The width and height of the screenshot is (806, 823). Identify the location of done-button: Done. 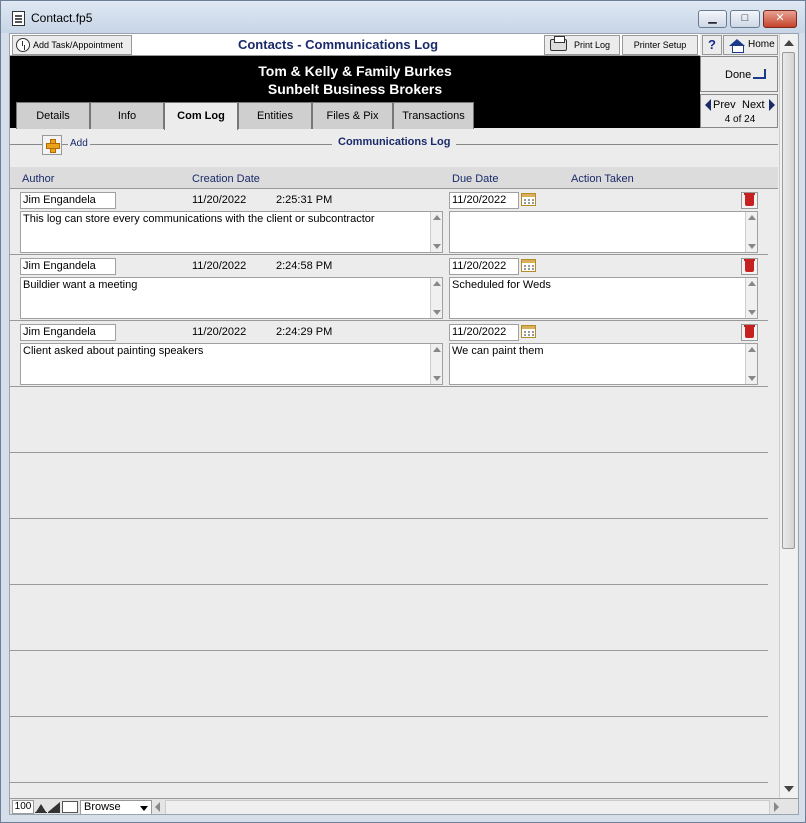
(739, 74).